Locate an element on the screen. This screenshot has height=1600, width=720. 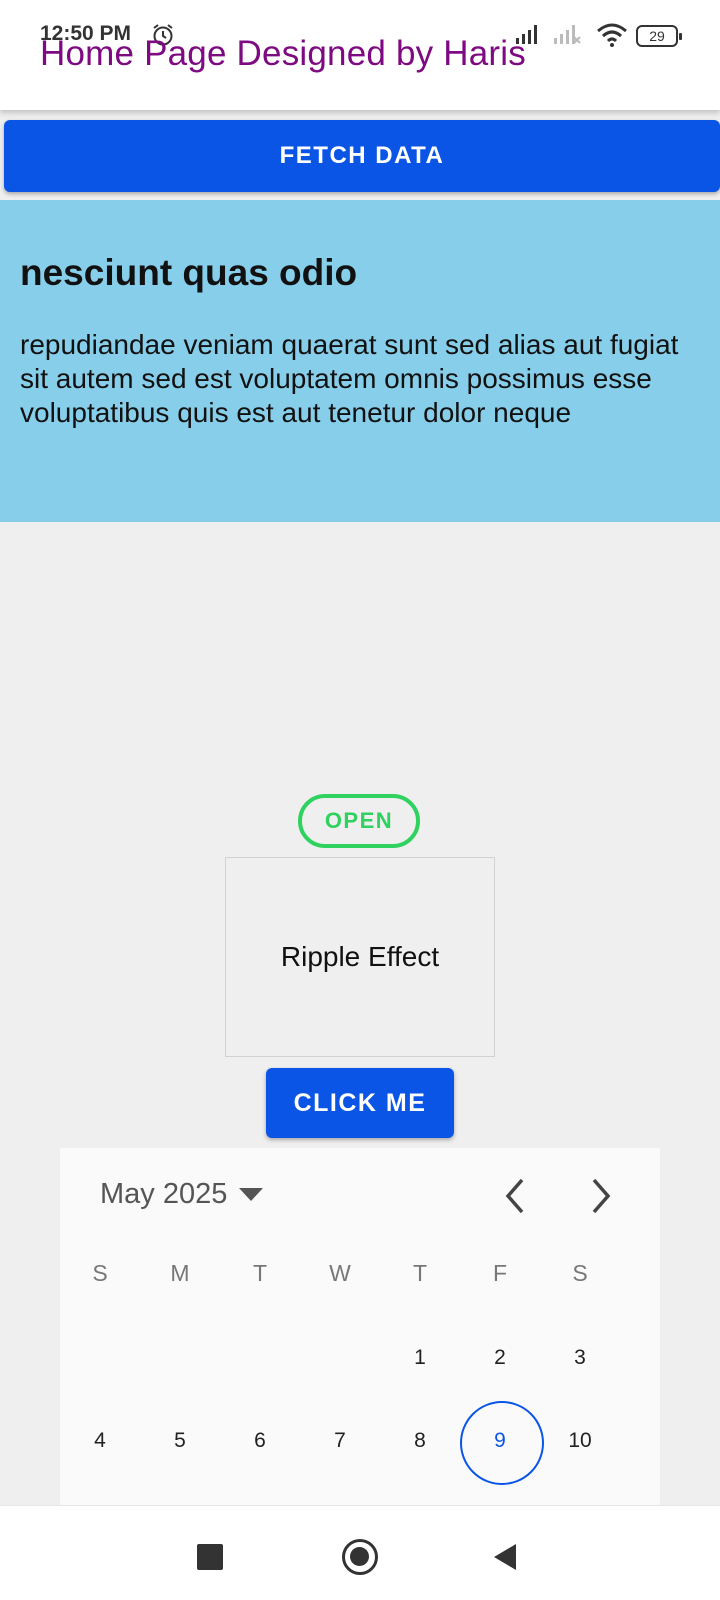
signal-off-icon is located at coordinates (567, 34).